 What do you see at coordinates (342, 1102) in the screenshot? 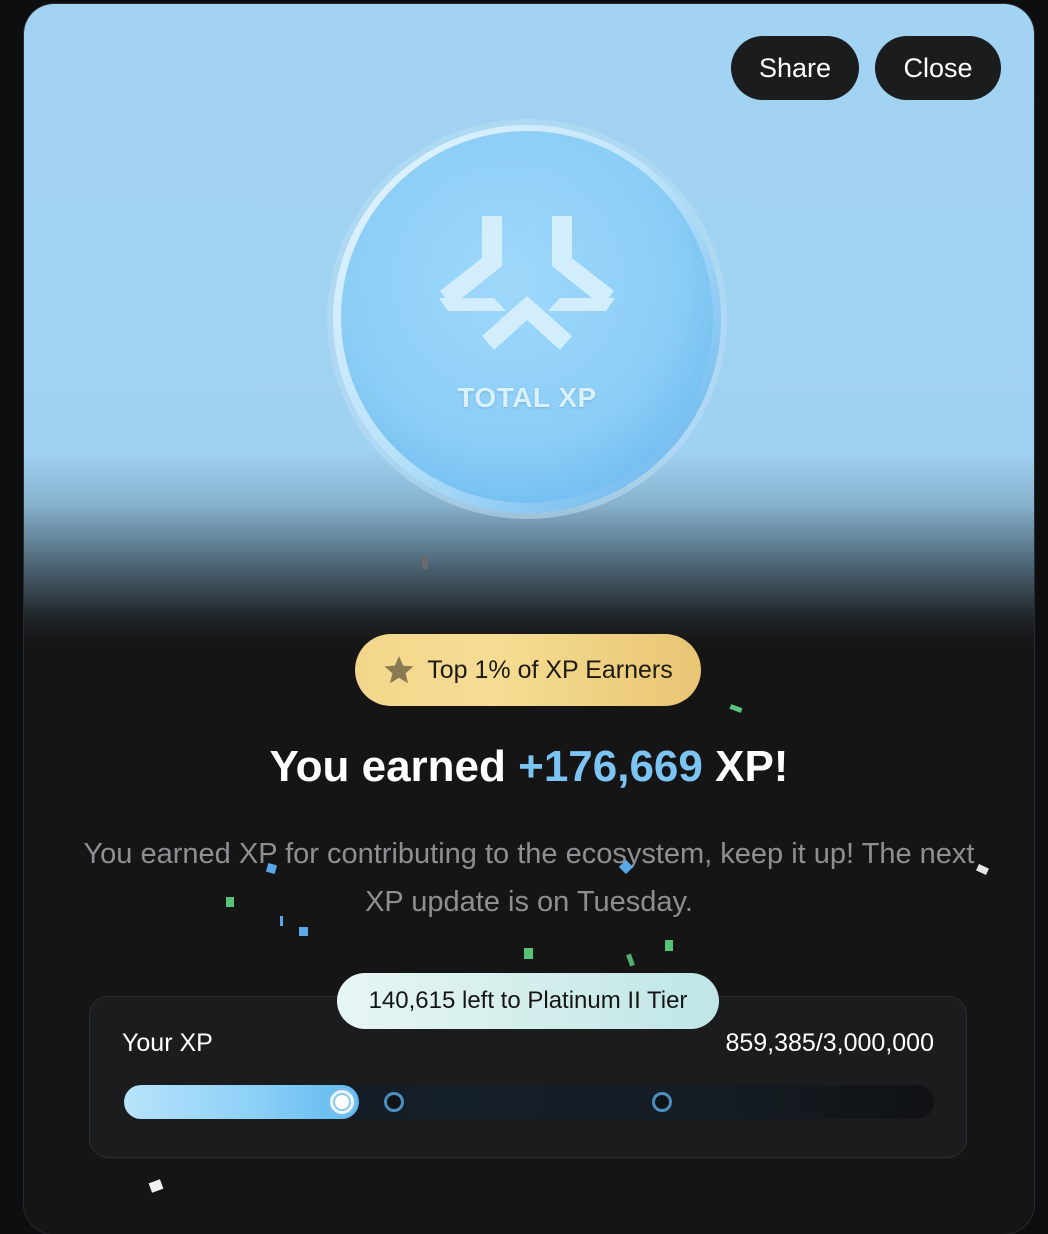
I see `xp-progress-knob` at bounding box center [342, 1102].